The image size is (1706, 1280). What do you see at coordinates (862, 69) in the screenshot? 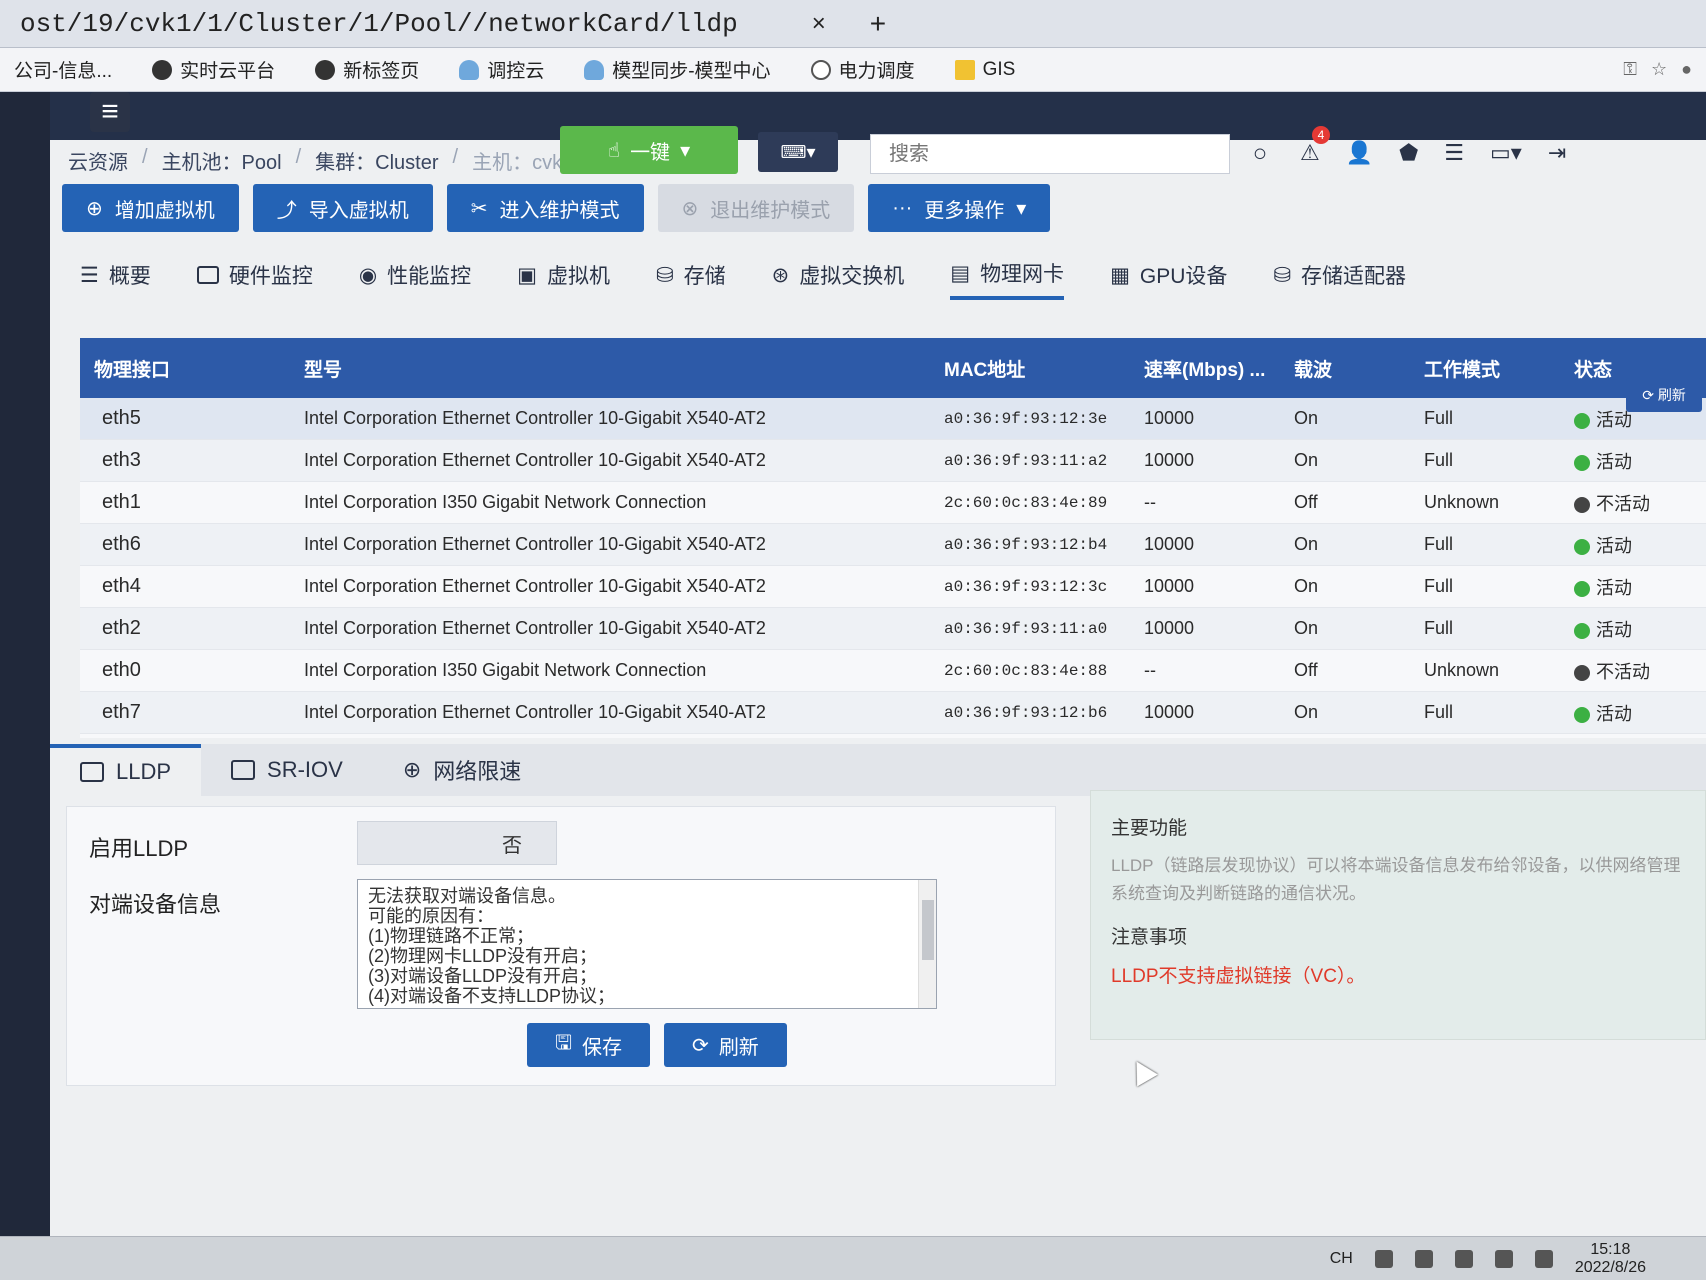
I see `bookmark-5: 电力调度` at bounding box center [862, 69].